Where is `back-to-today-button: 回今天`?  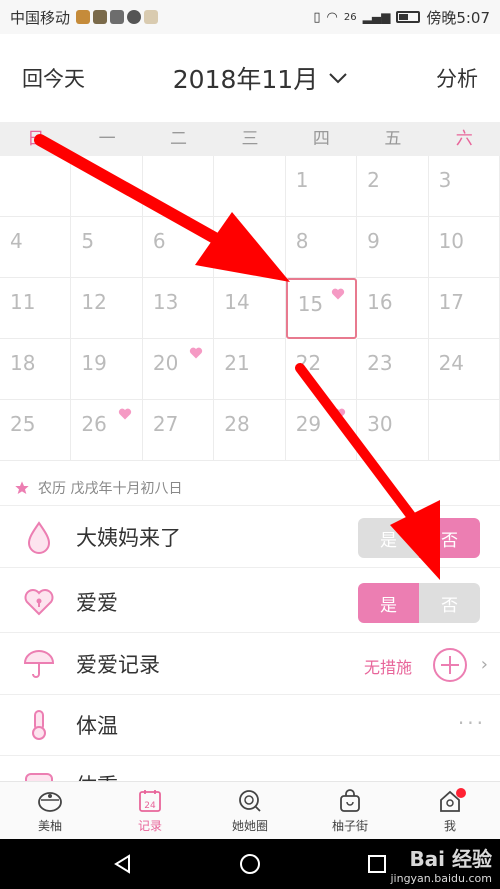 back-to-today-button: 回今天 is located at coordinates (53, 78).